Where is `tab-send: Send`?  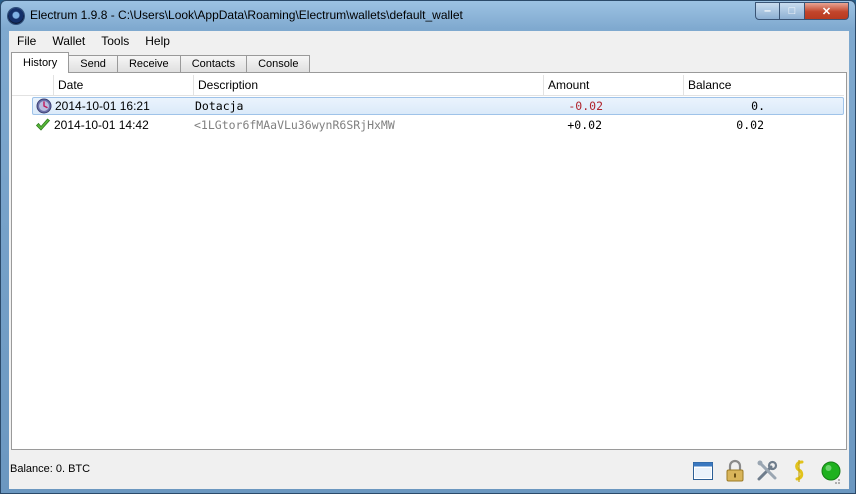
tab-send: Send is located at coordinates (93, 64).